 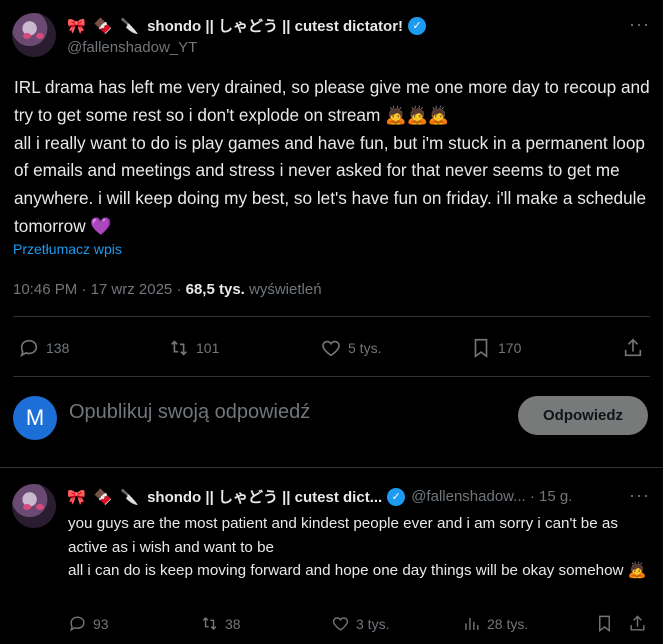 What do you see at coordinates (58, 348) in the screenshot?
I see `reply-count: 138` at bounding box center [58, 348].